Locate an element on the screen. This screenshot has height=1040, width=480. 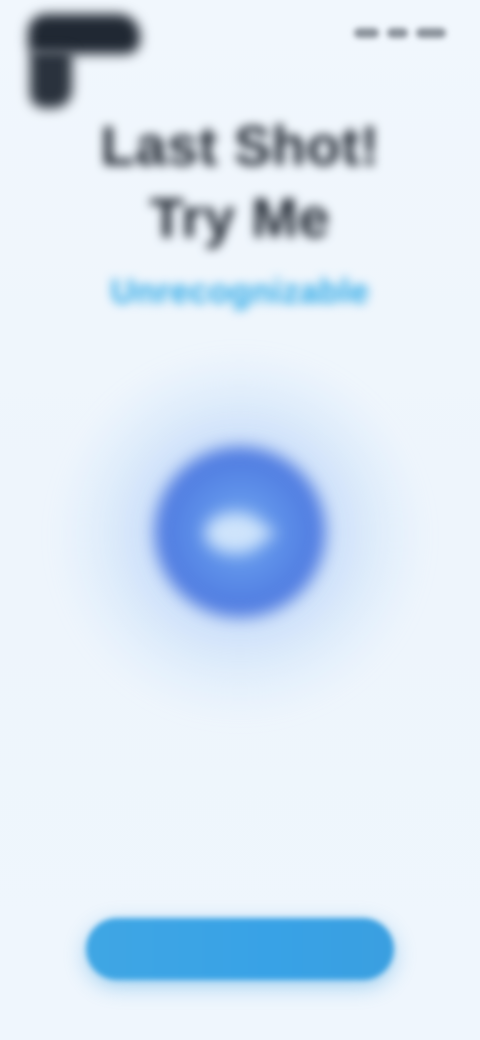
page-subtitle: Unrecognizable is located at coordinates (240, 292).